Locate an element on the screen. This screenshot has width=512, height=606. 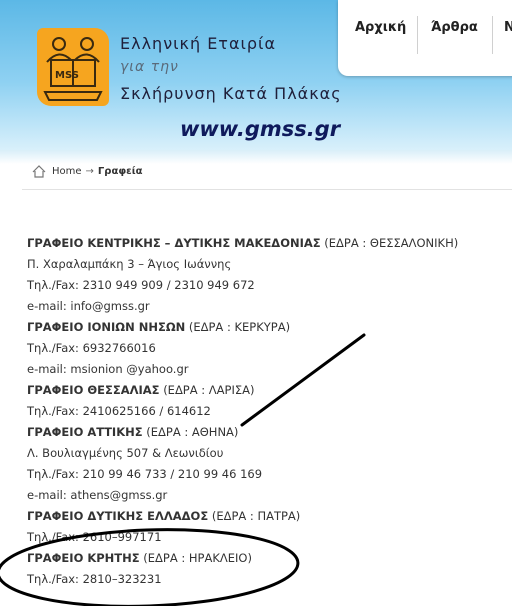
office-heading: ΓΡΑΦΕΙΟ ΑΤΤΙΚΗΣ (ΕΔΡΑ : ΑΘΗΝΑ) is located at coordinates (267, 432).